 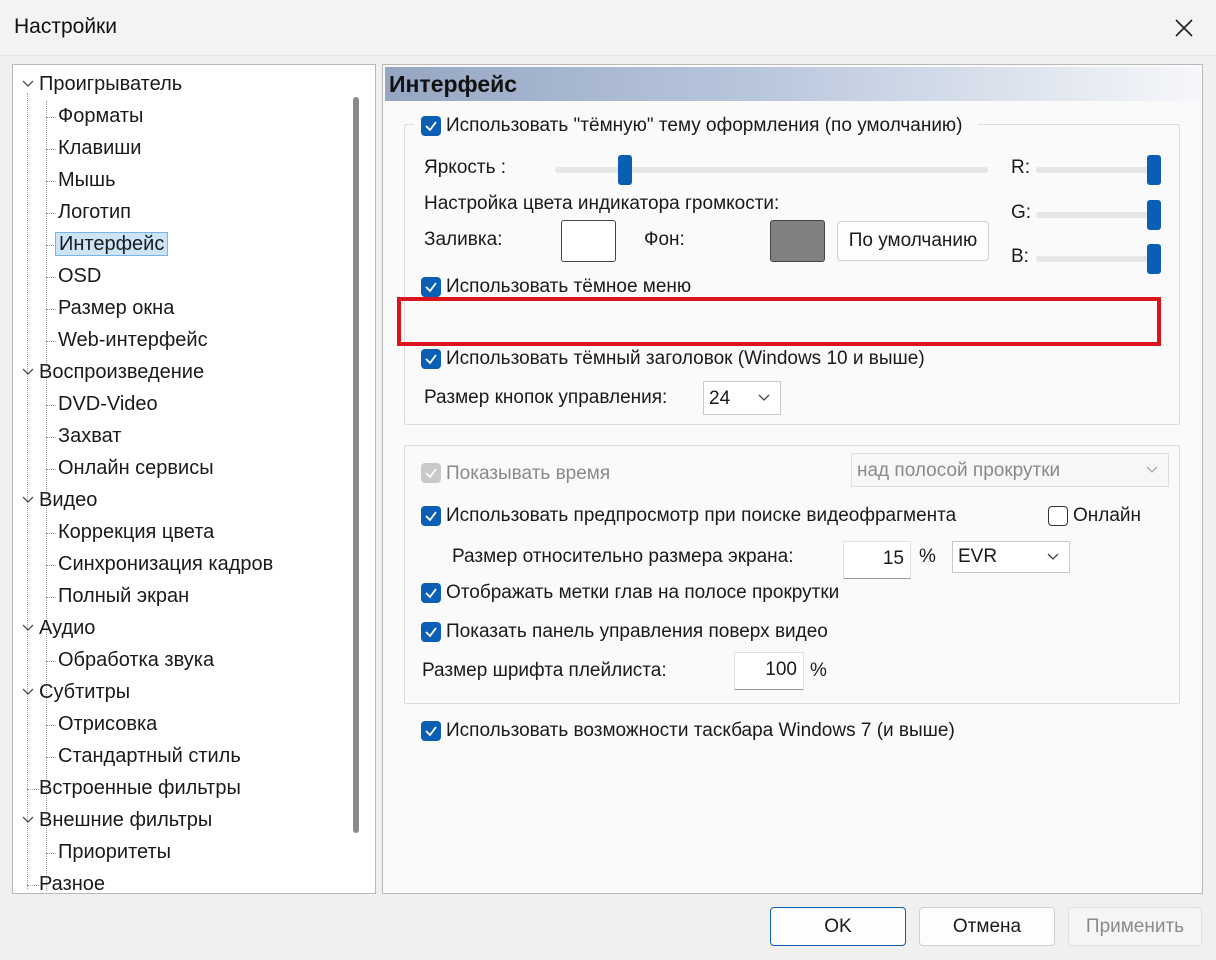 I want to click on brightness-slider-thumb, so click(x=625, y=170).